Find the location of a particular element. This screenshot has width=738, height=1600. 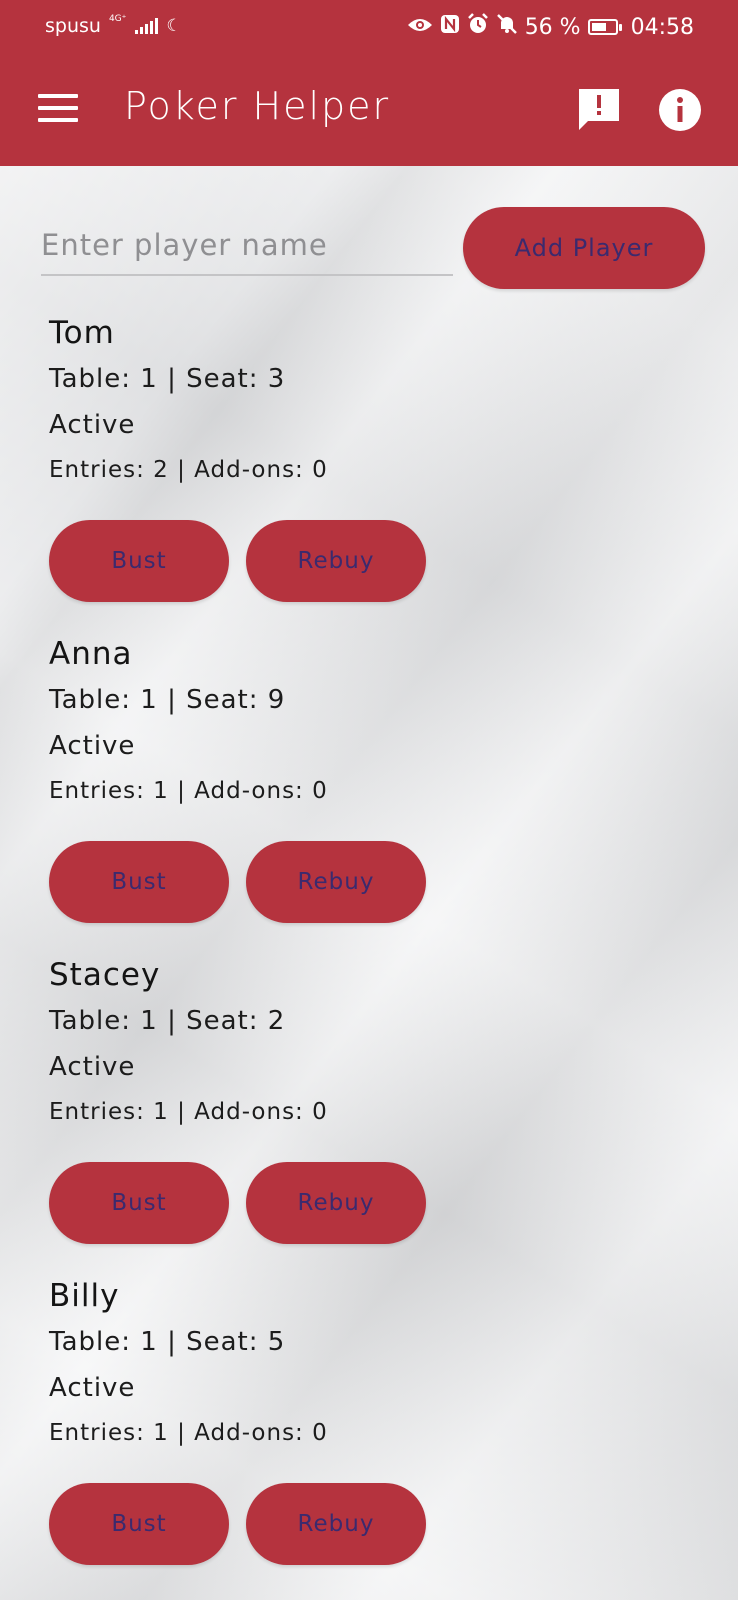

status-bar: spusu 4G⁺ ☾ 56 % 04:58 is located at coordinates (369, 26).